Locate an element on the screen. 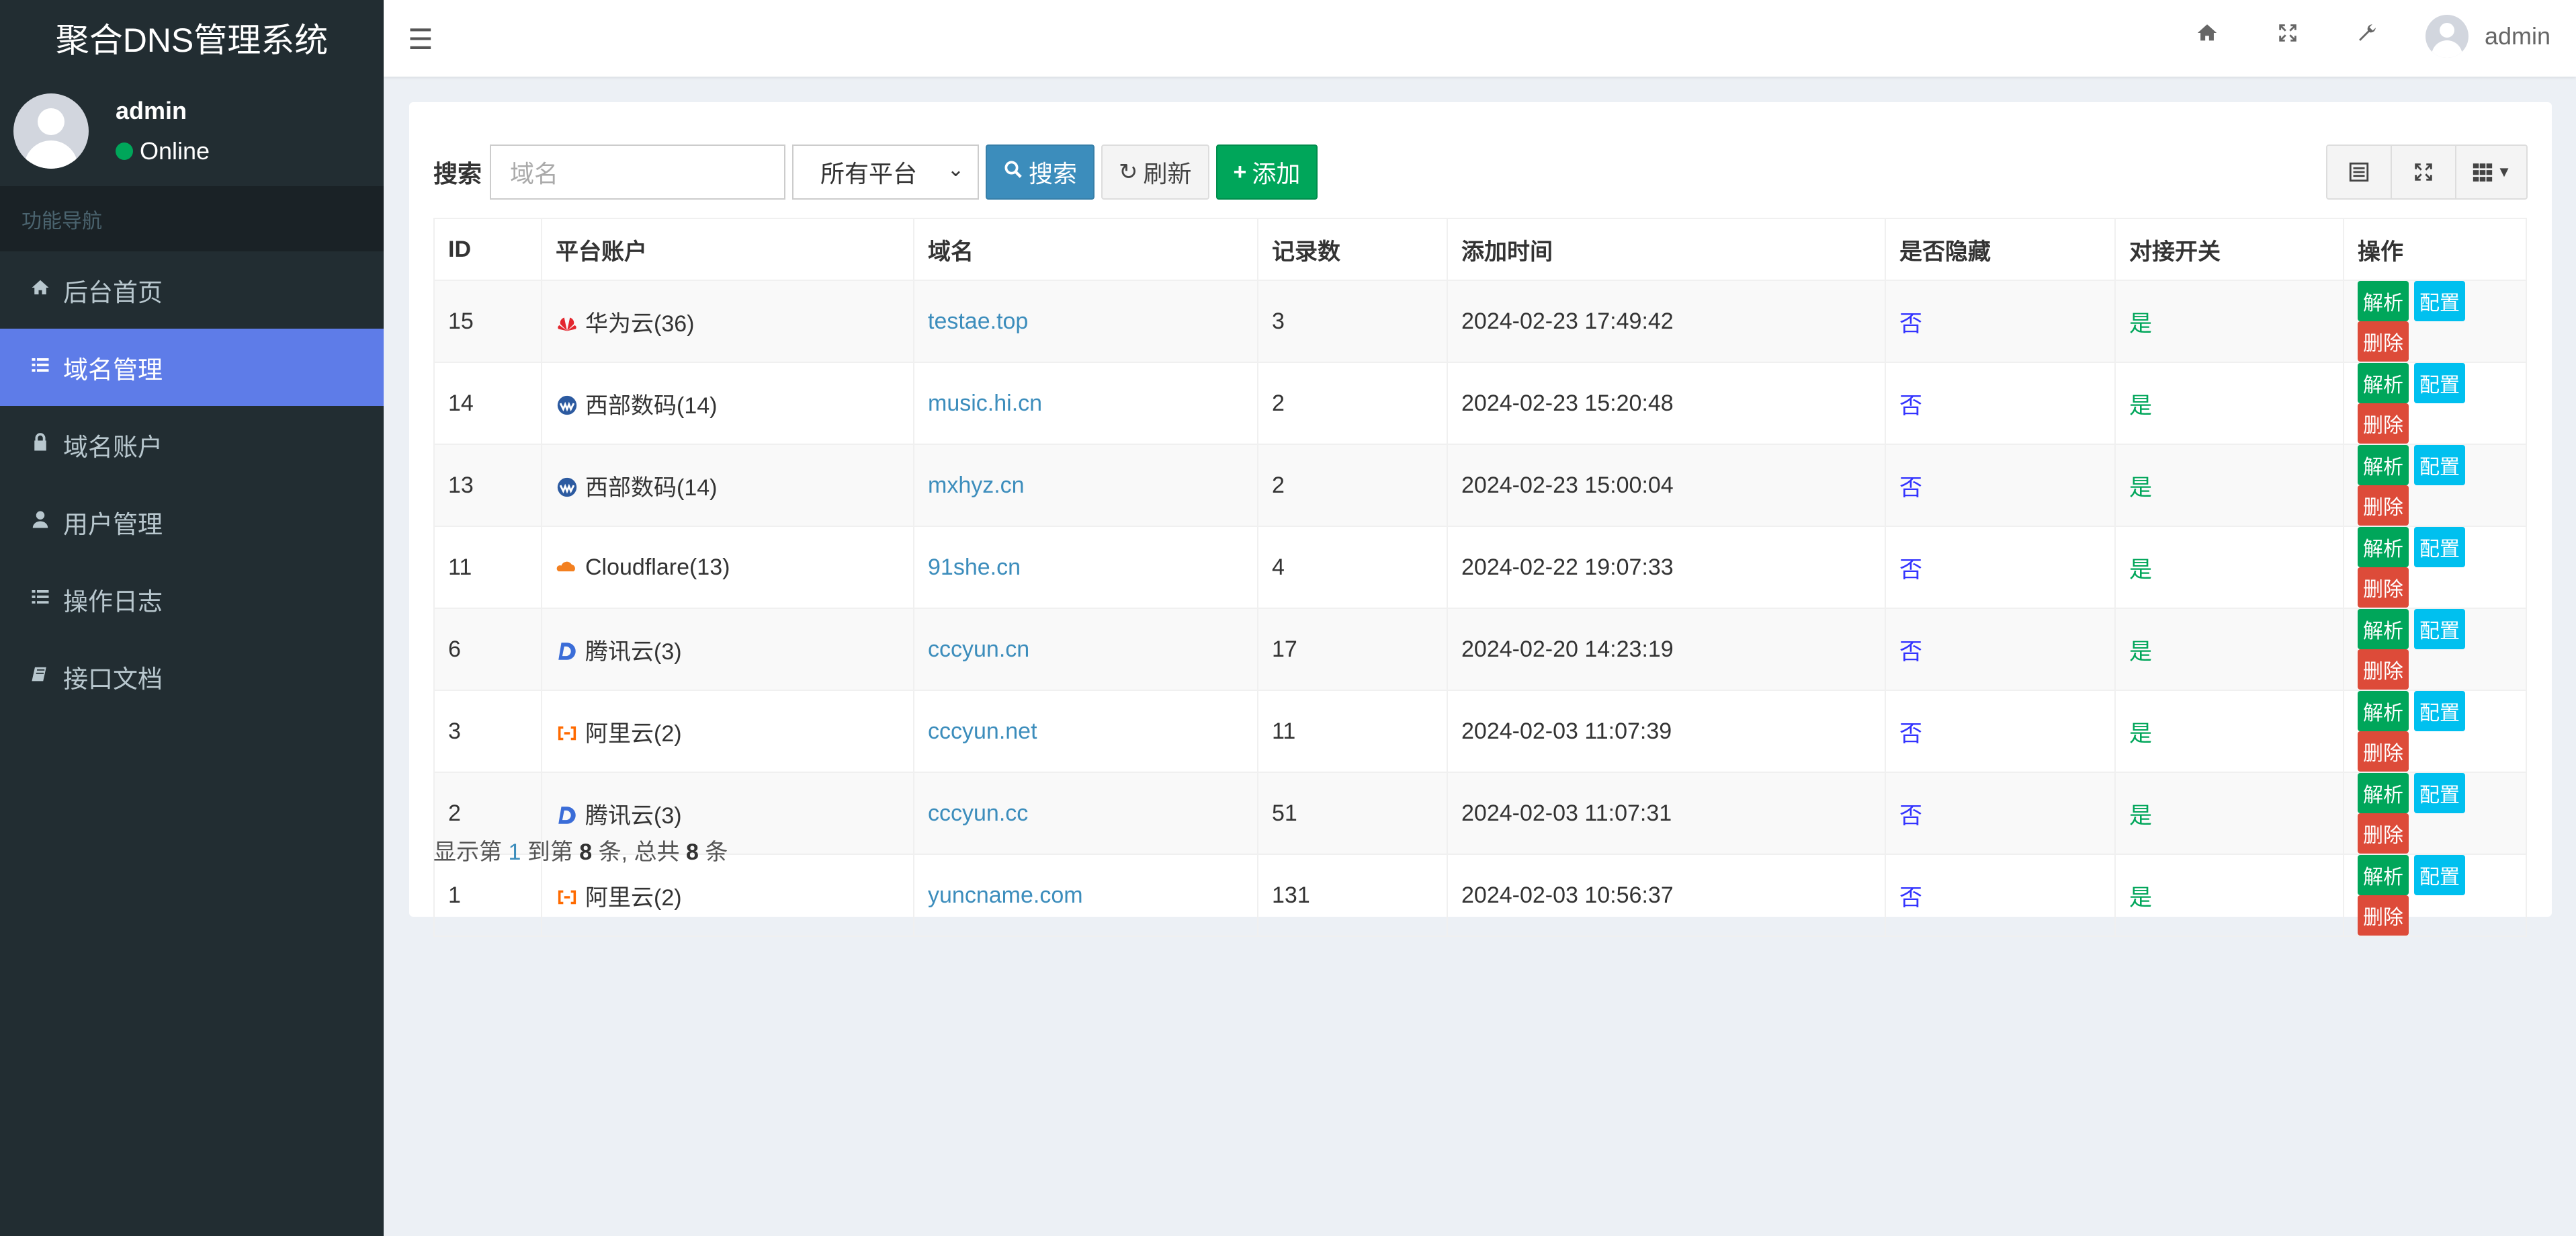 The height and width of the screenshot is (1236, 2576). row-domain-link: yuncname.com is located at coordinates (1005, 895).